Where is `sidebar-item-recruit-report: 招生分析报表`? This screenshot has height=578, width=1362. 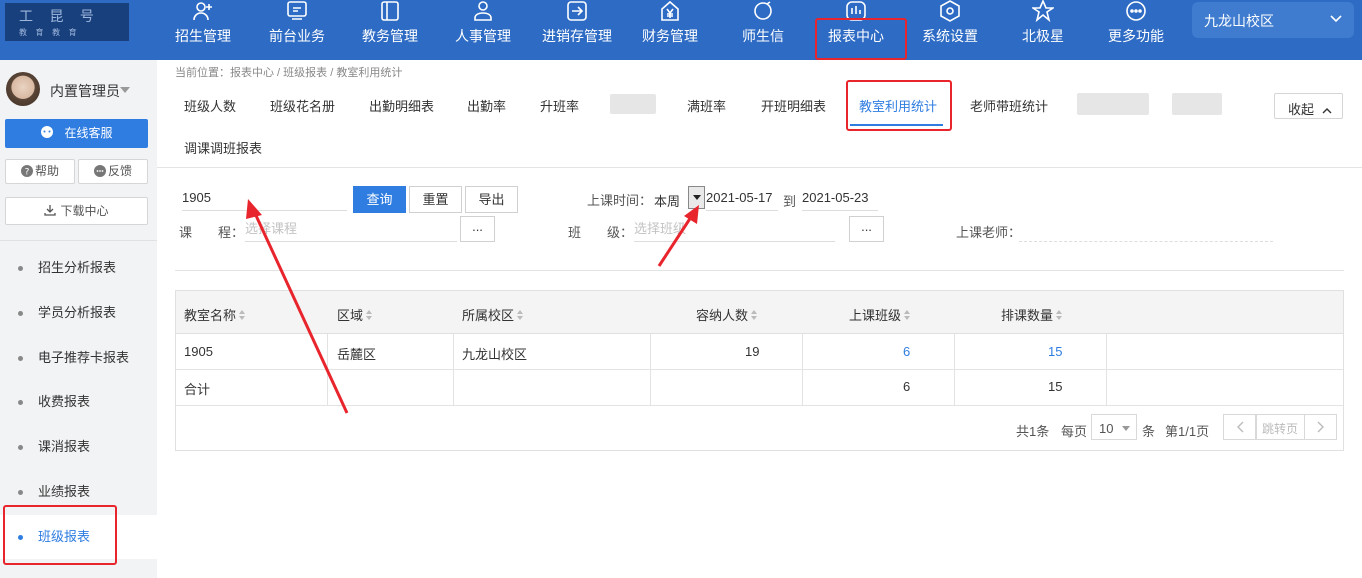
sidebar-item-recruit-report: 招生分析报表 is located at coordinates (78, 268).